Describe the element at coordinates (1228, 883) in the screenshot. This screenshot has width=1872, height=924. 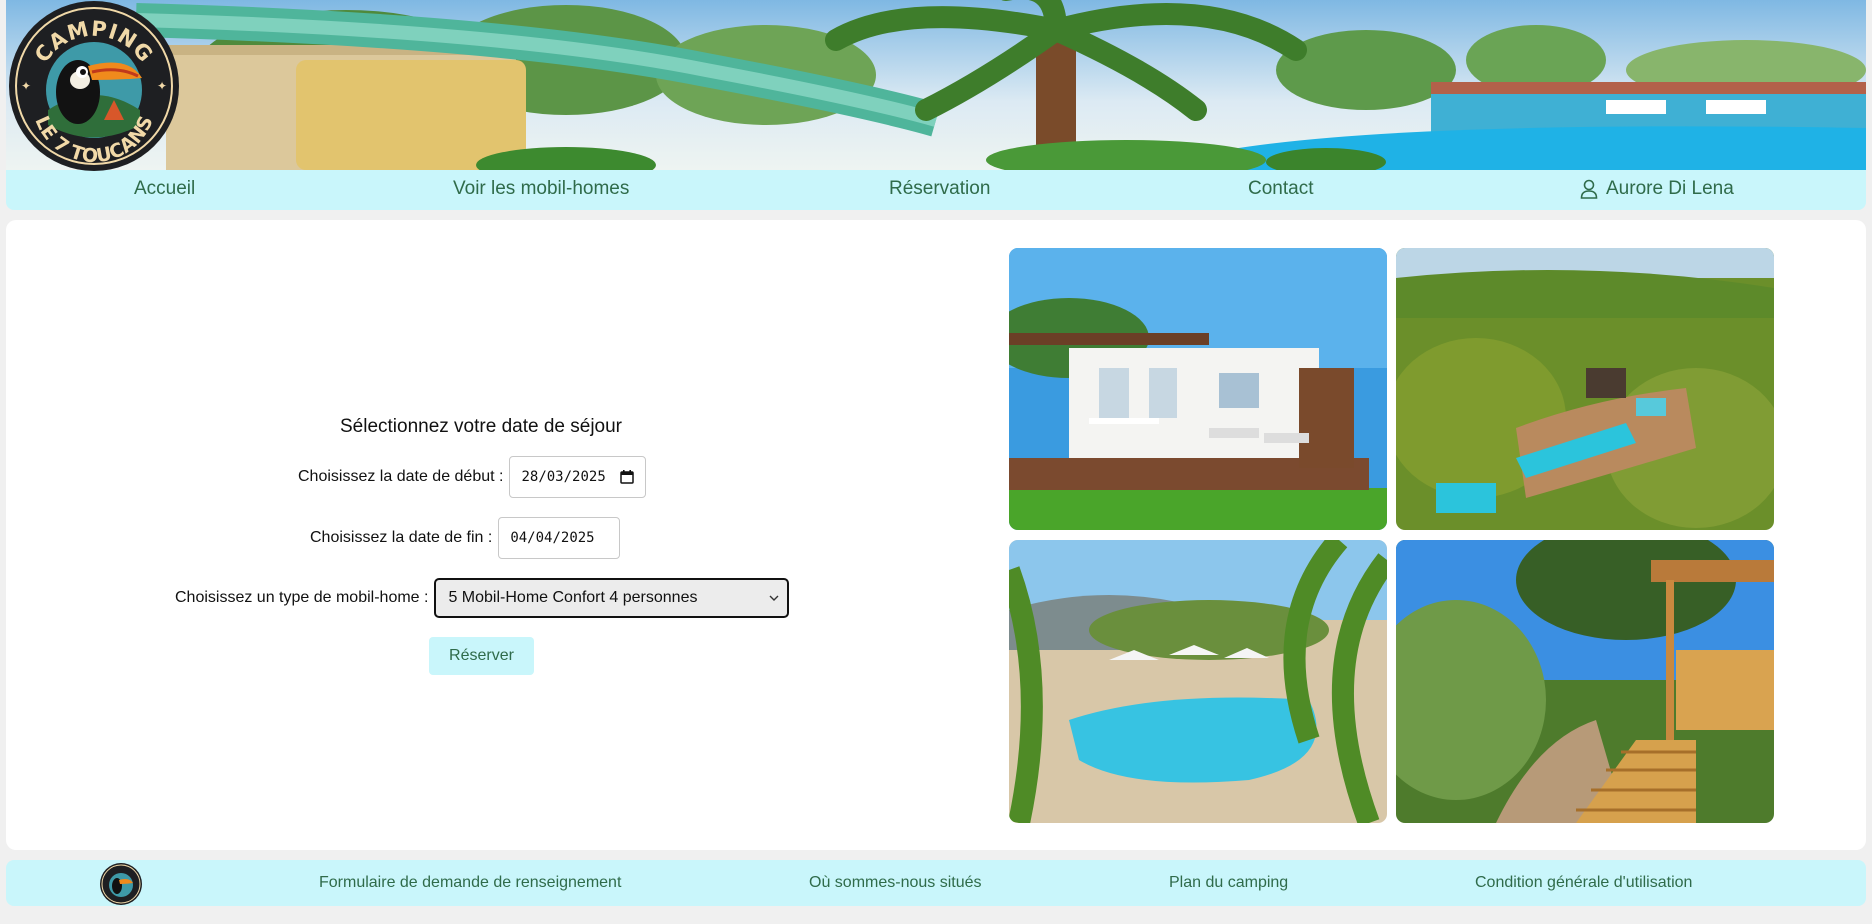
I see `footer-link-plan: Plan du camping` at that location.